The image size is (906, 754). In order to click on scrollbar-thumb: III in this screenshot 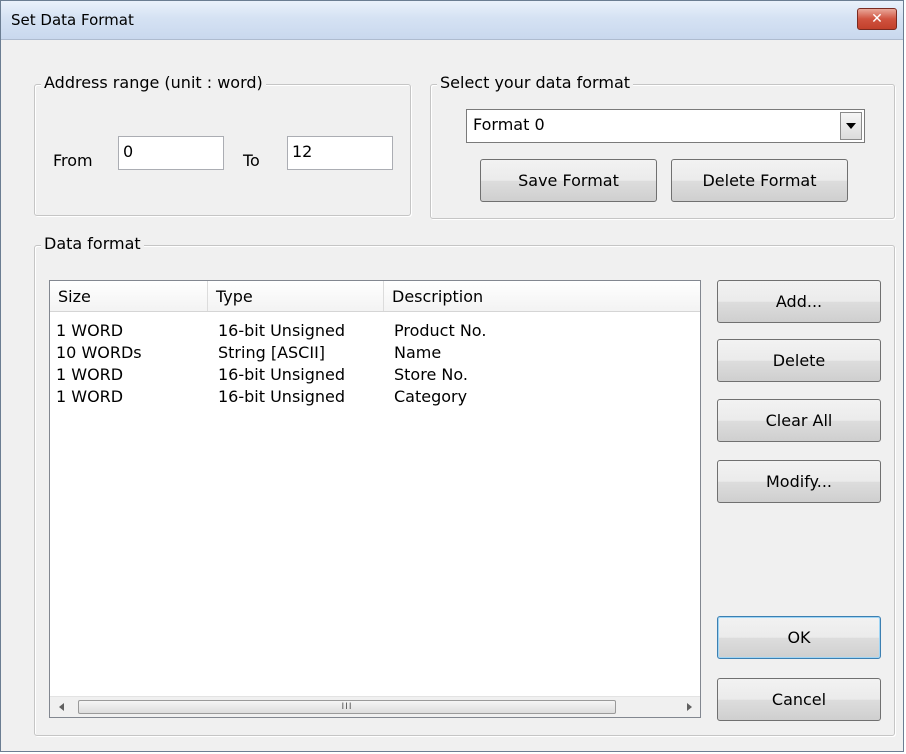, I will do `click(347, 707)`.